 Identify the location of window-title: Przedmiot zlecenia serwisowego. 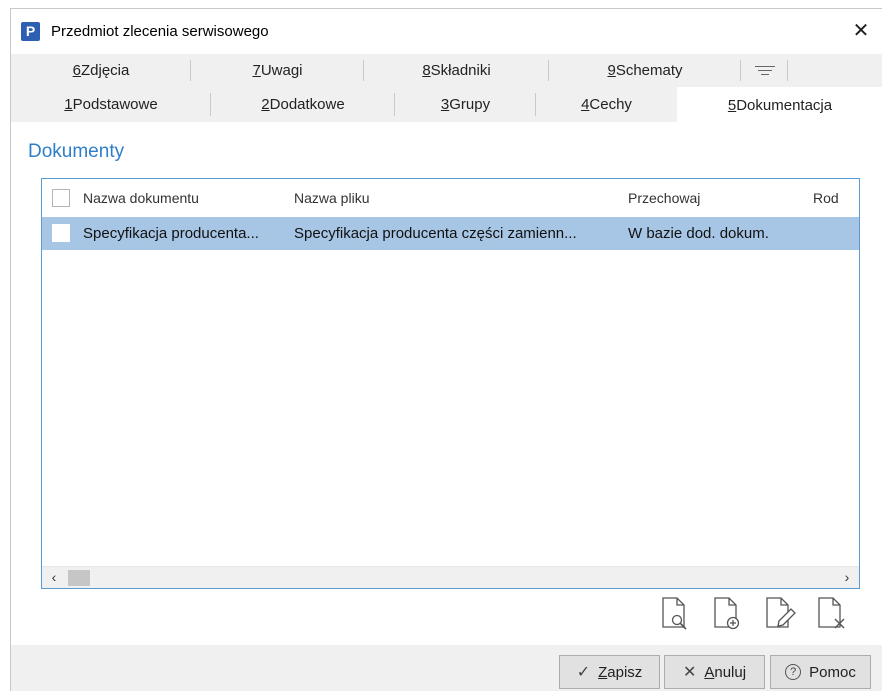
(160, 31).